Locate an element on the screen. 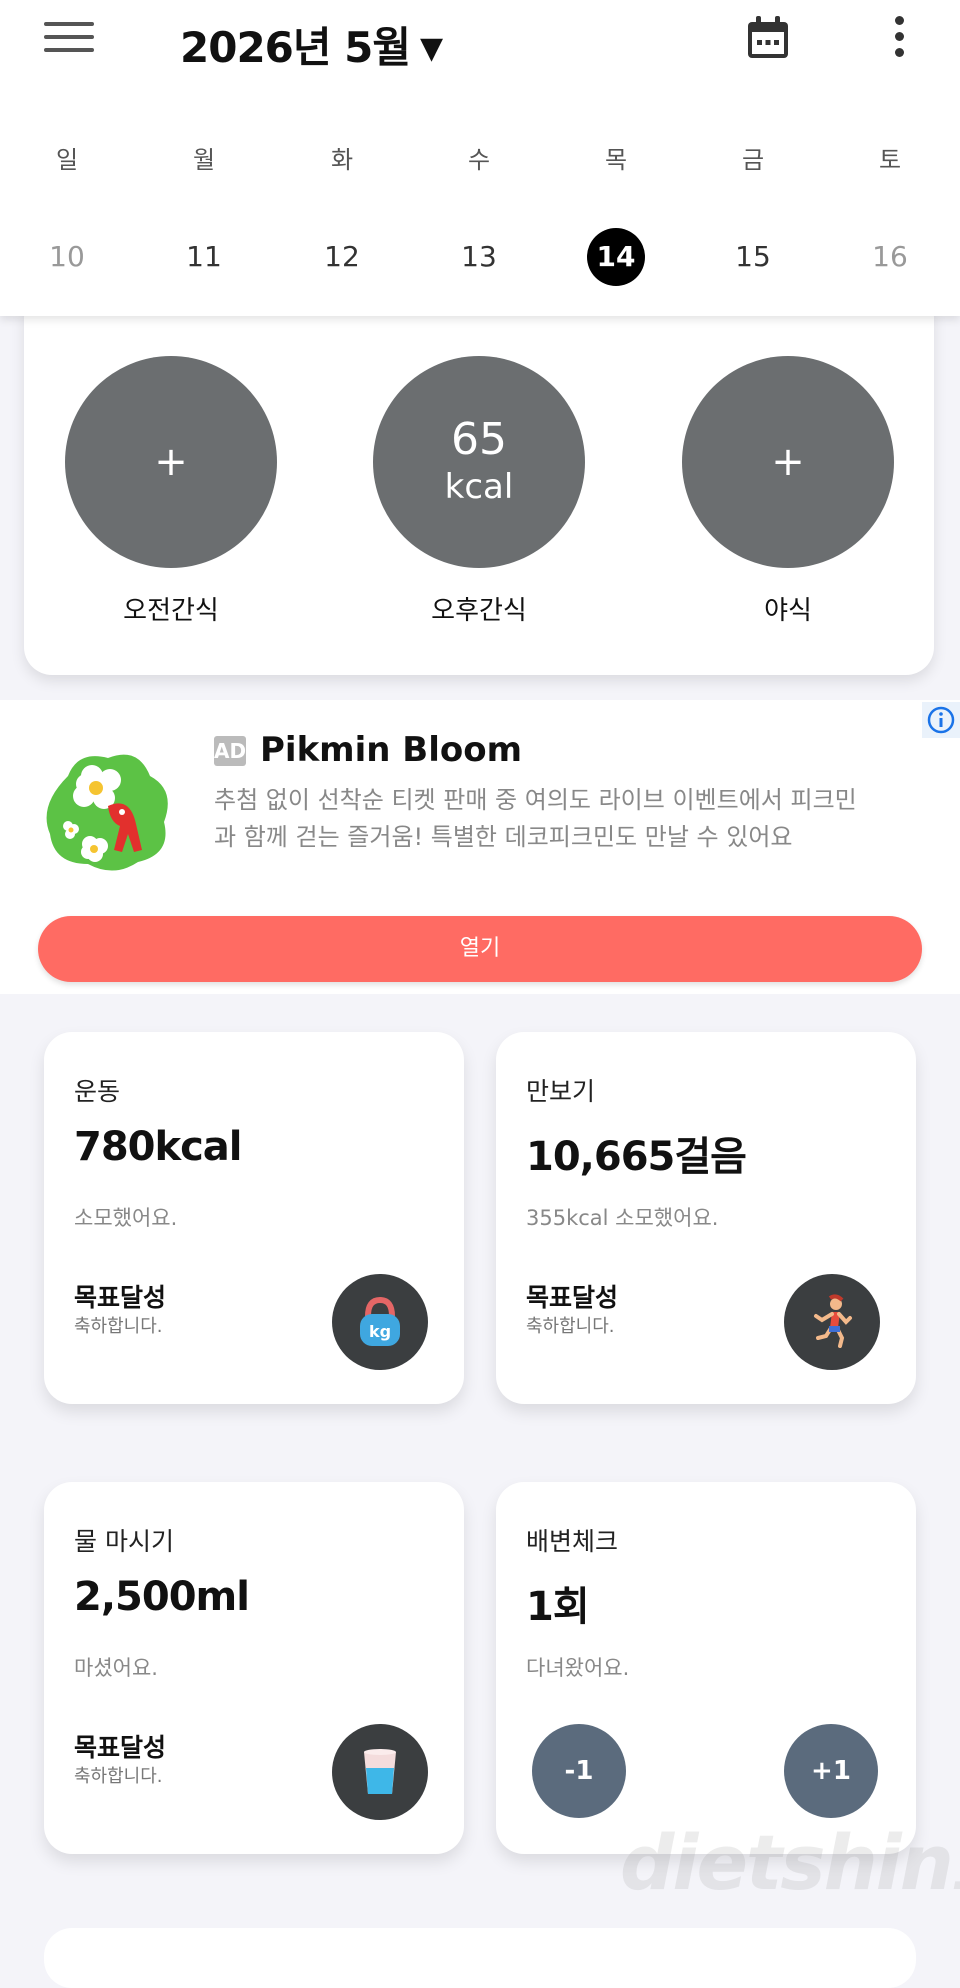 This screenshot has height=1988, width=960. meal-calories: 65 is located at coordinates (479, 439).